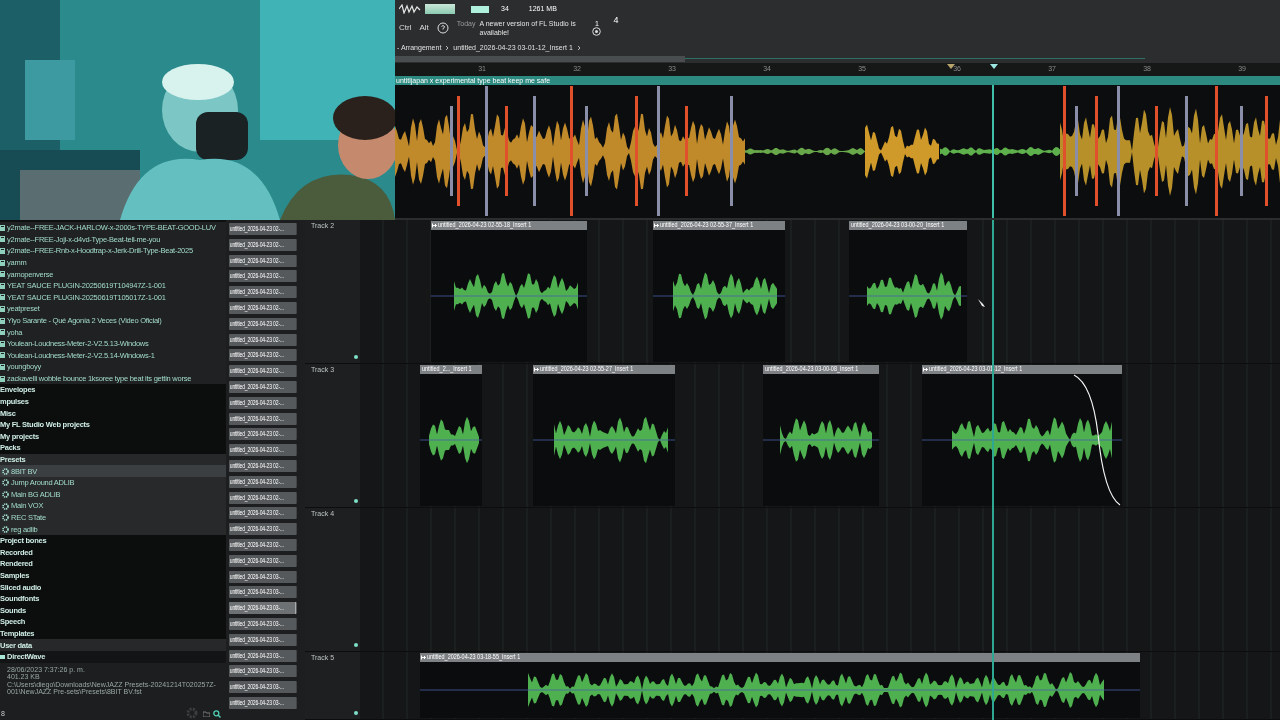 The image size is (1280, 720). I want to click on pencil-icon, so click(981, 303).